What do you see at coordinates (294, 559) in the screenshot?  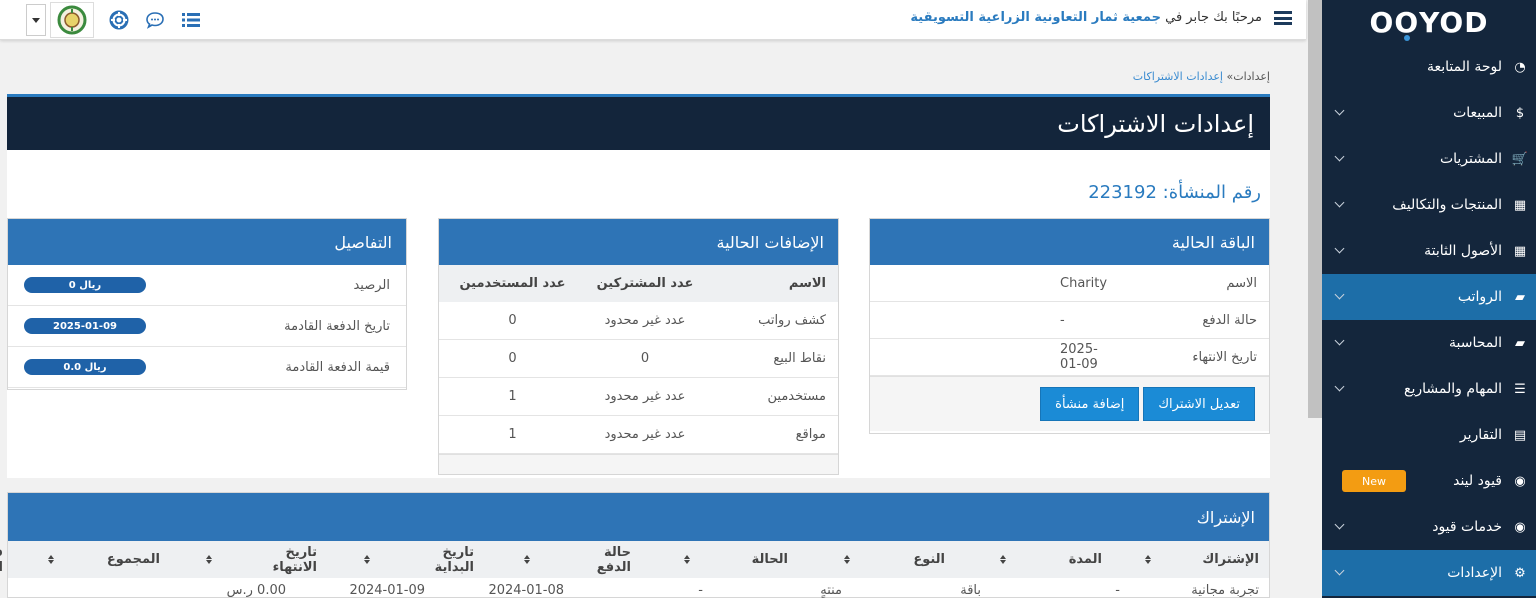 I see `subscription-header-label: تاريخ الانتهاء` at bounding box center [294, 559].